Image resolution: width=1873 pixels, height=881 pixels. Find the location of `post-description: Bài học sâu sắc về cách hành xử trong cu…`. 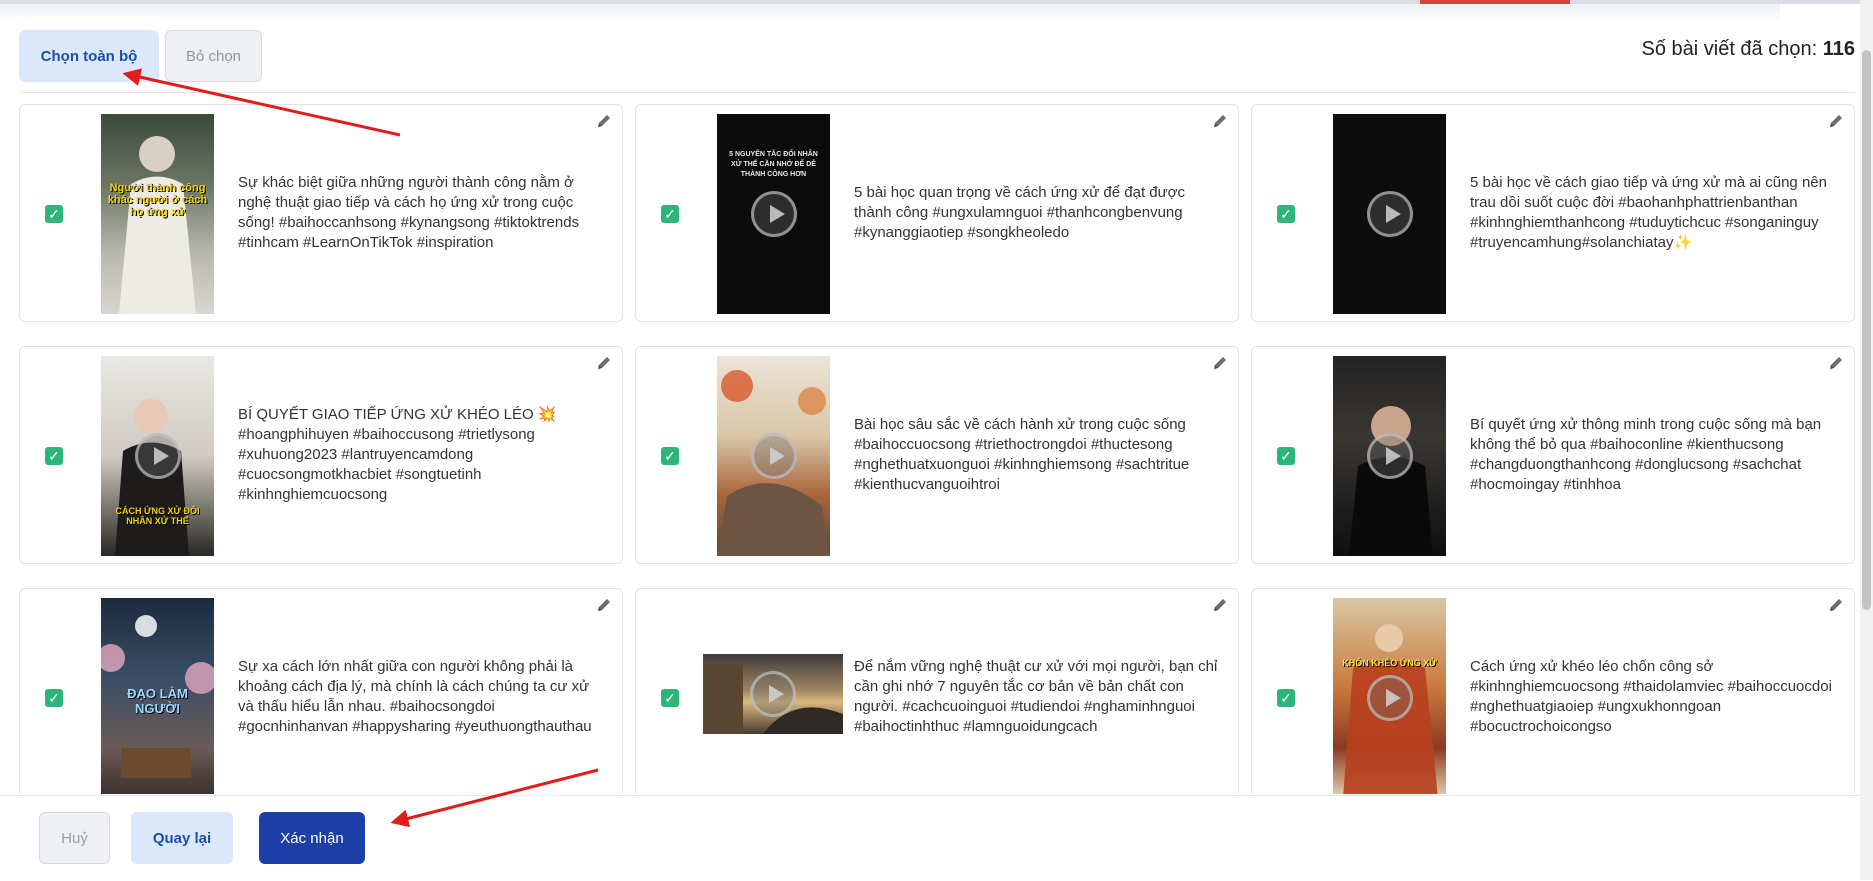

post-description: Bài học sâu sắc về cách hành xử trong cu… is located at coordinates (1022, 454).